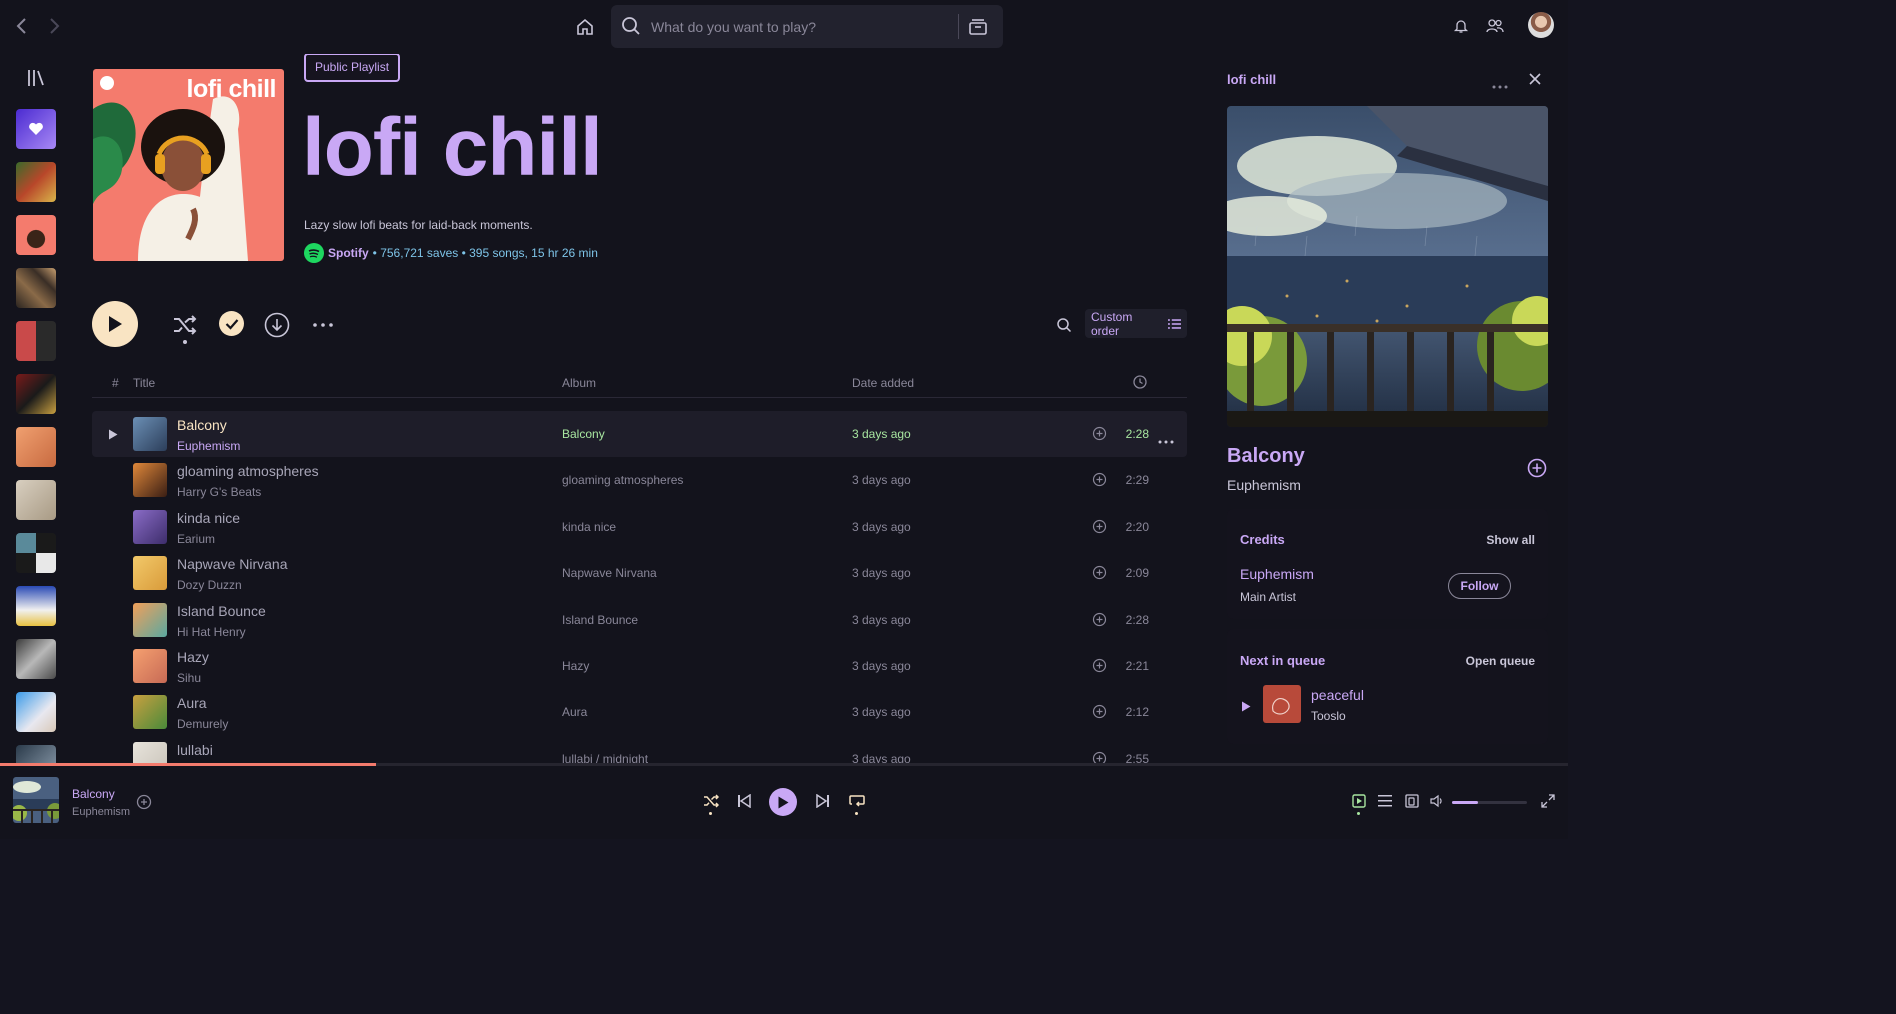 This screenshot has width=1896, height=1014. Describe the element at coordinates (801, 26) in the screenshot. I see `search-input` at that location.